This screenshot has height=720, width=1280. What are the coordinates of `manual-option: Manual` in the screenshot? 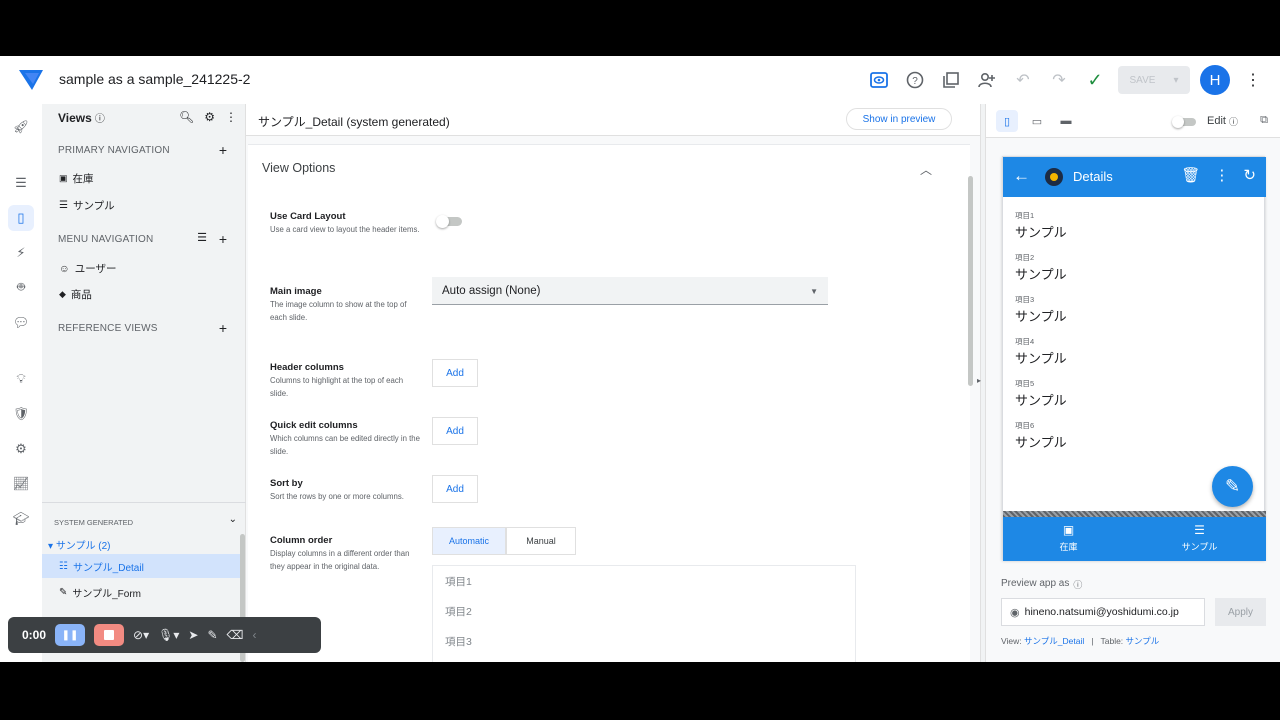 It's located at (541, 541).